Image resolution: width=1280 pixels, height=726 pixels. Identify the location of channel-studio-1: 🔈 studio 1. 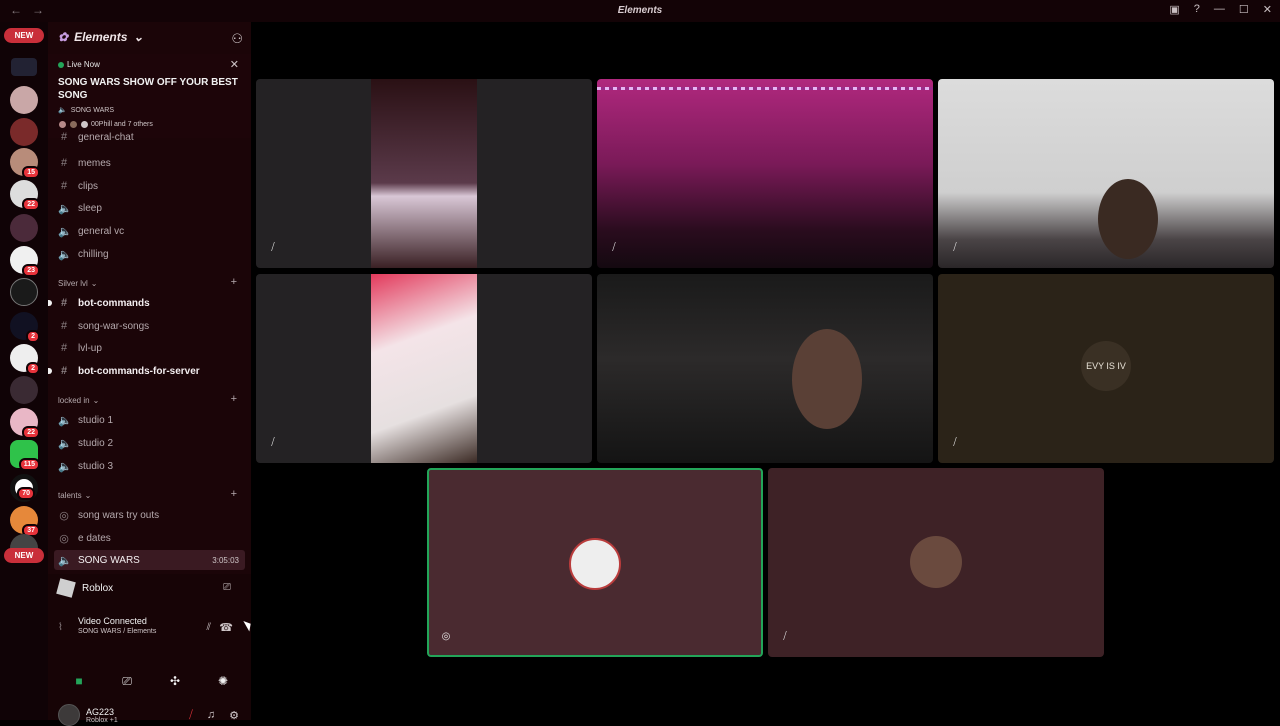
(149, 420).